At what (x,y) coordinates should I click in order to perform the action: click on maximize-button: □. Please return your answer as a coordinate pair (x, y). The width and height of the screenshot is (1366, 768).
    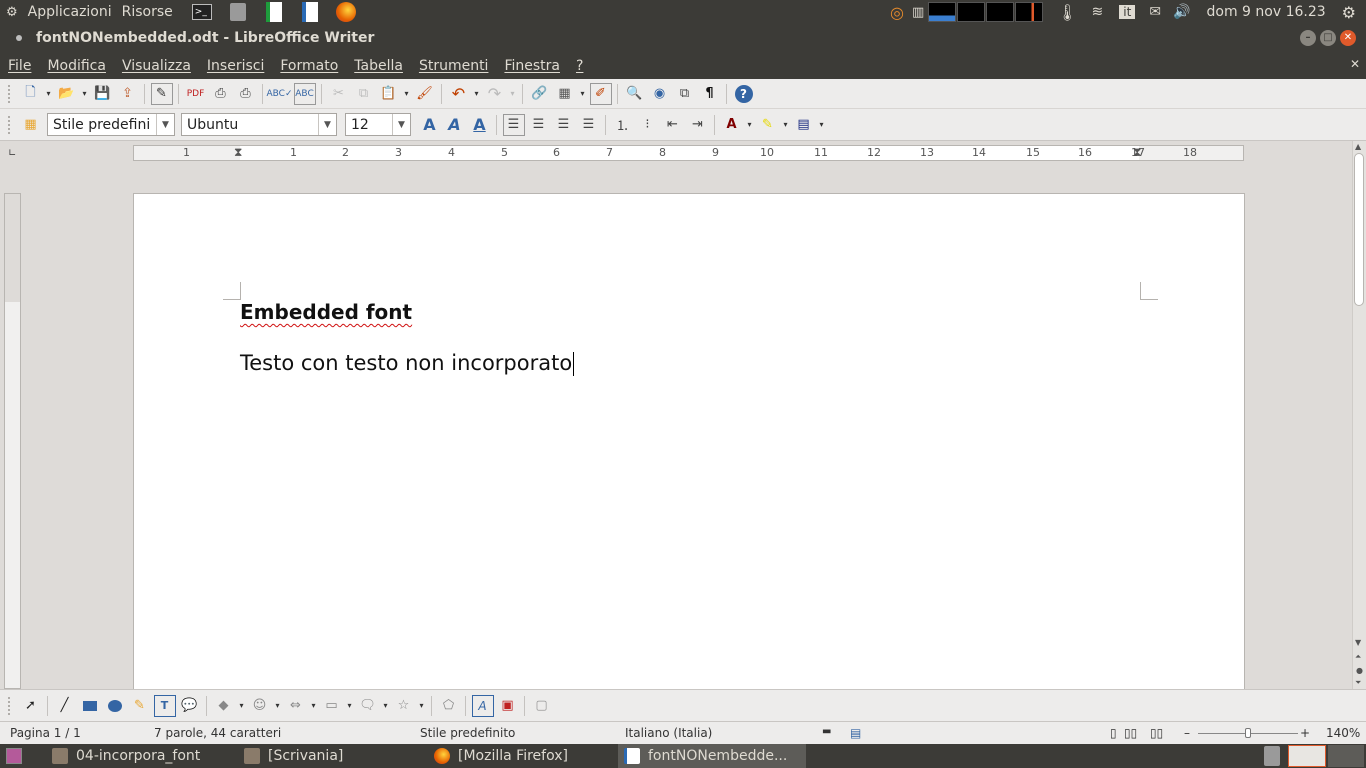
    Looking at the image, I should click on (1328, 38).